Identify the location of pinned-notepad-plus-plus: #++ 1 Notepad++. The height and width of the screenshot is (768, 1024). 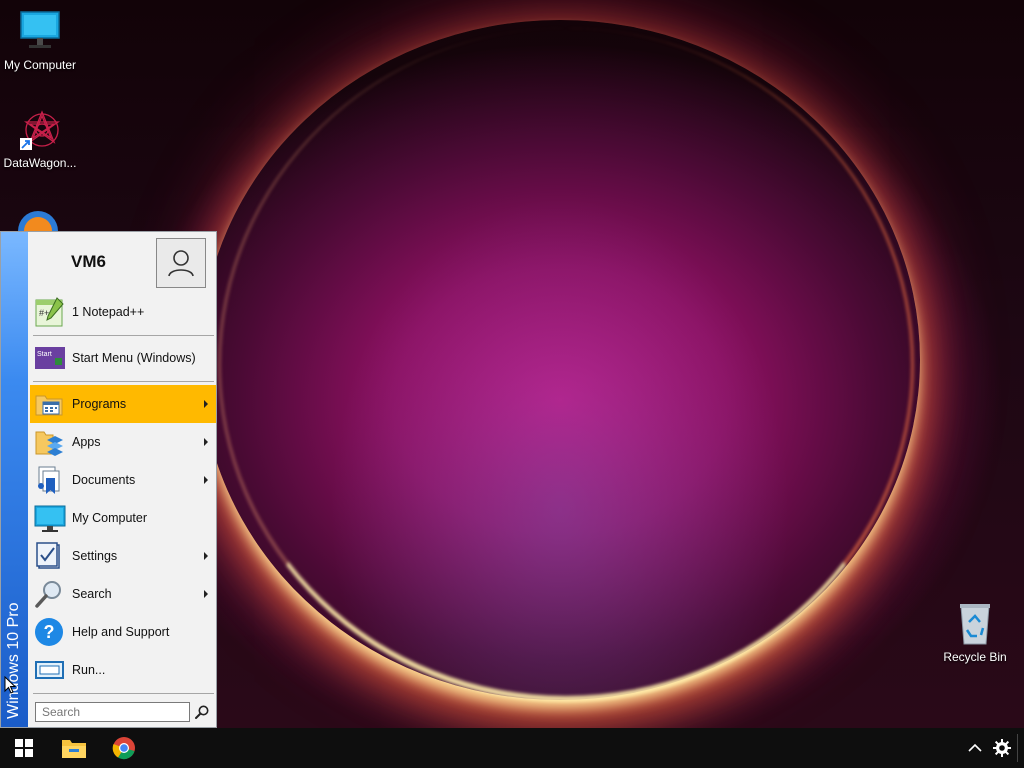
(123, 312).